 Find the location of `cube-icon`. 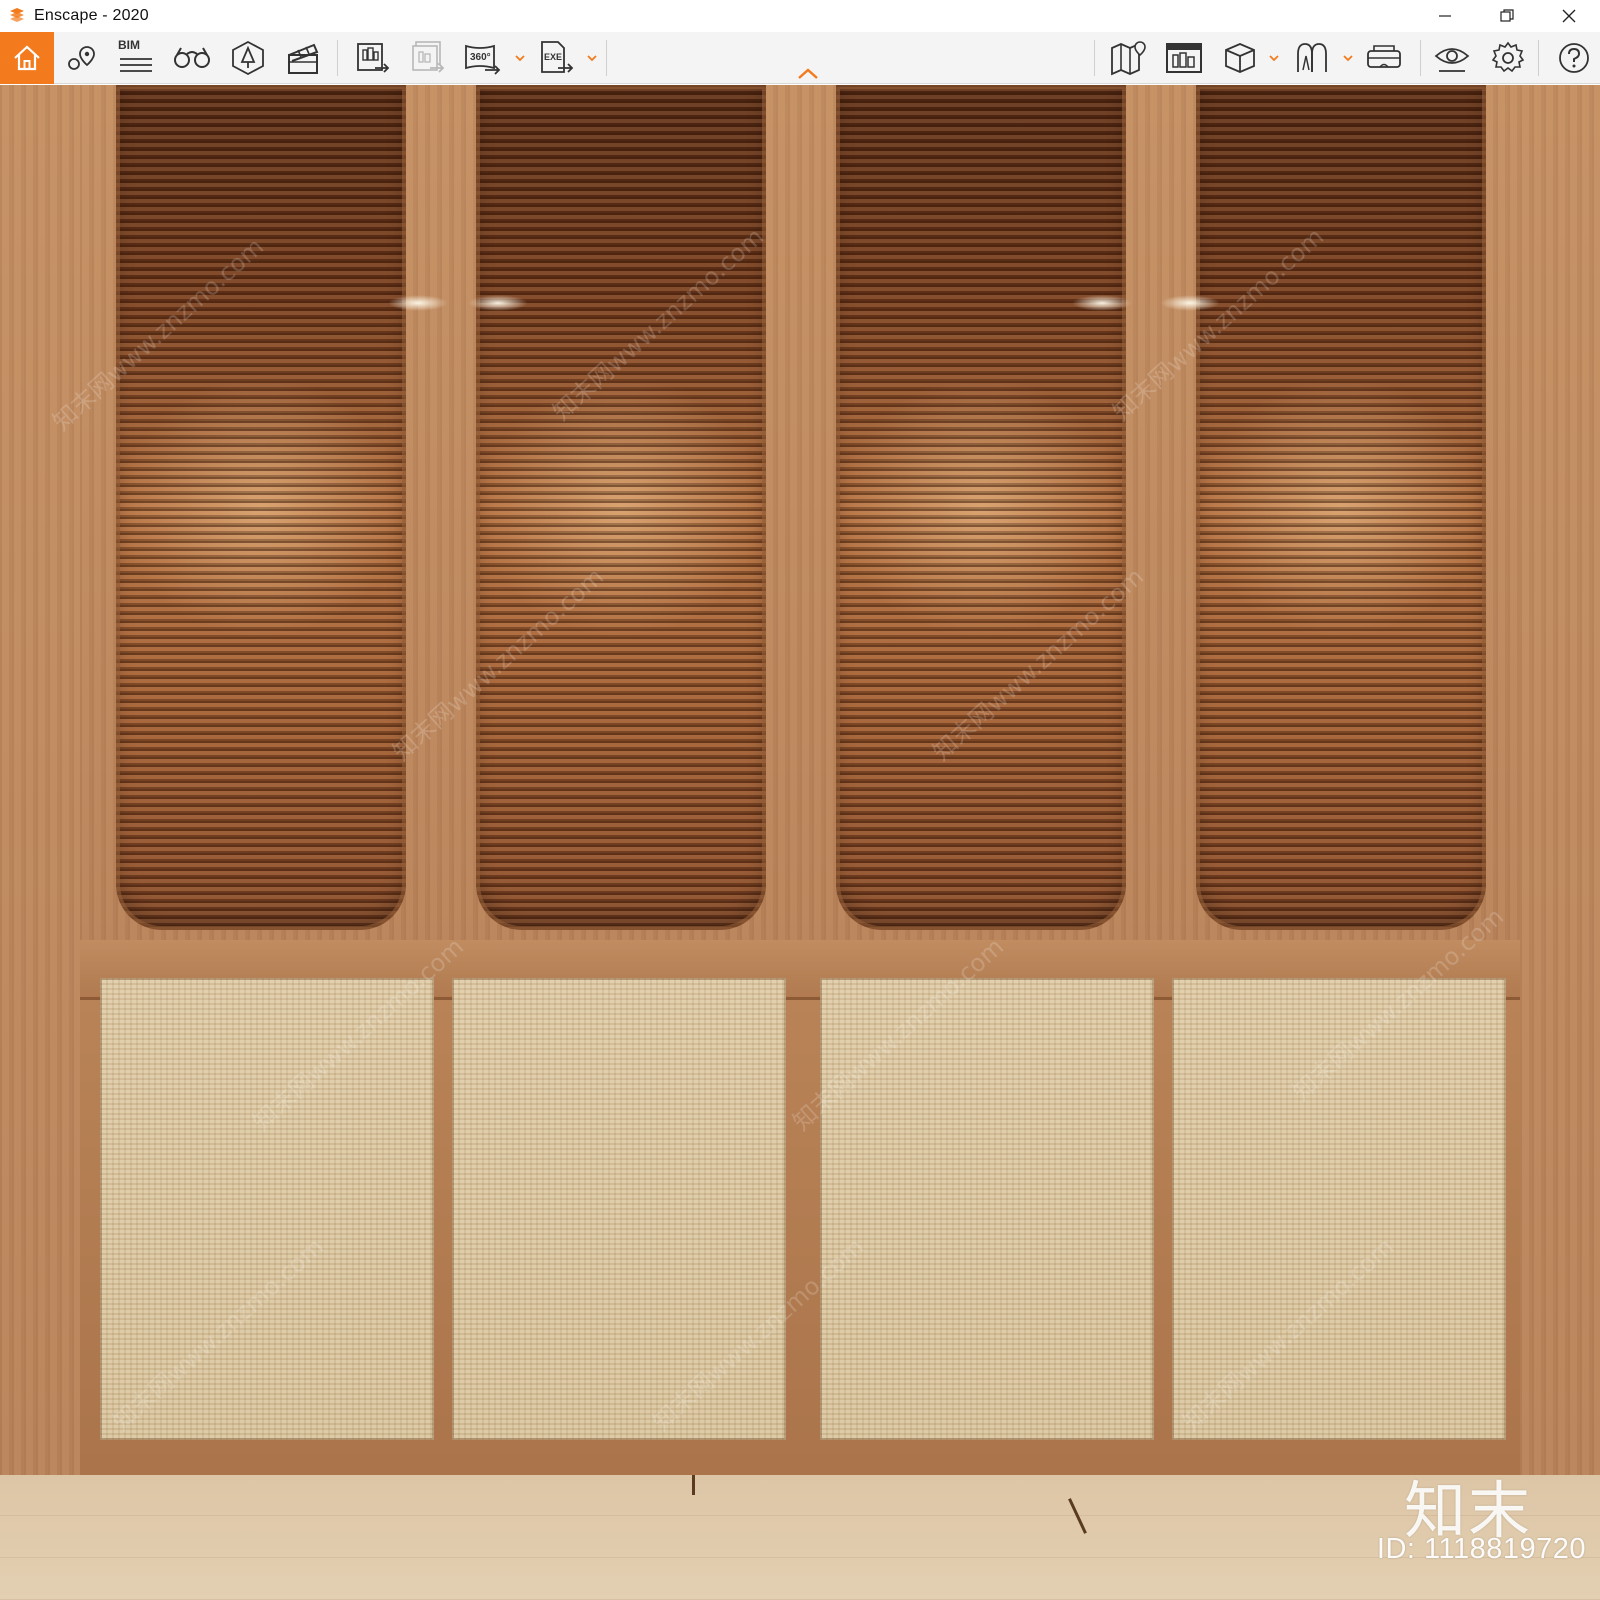

cube-icon is located at coordinates (1240, 58).